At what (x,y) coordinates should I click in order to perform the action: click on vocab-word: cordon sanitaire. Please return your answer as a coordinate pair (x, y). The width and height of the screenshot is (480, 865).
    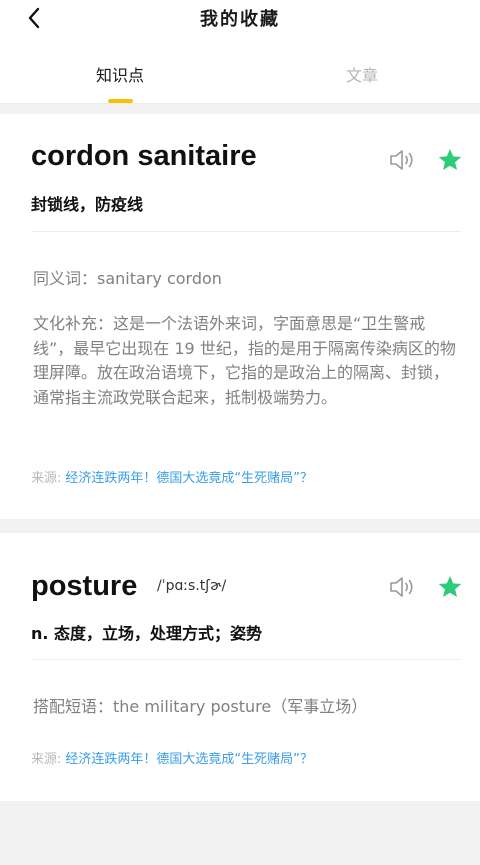
    Looking at the image, I should click on (144, 156).